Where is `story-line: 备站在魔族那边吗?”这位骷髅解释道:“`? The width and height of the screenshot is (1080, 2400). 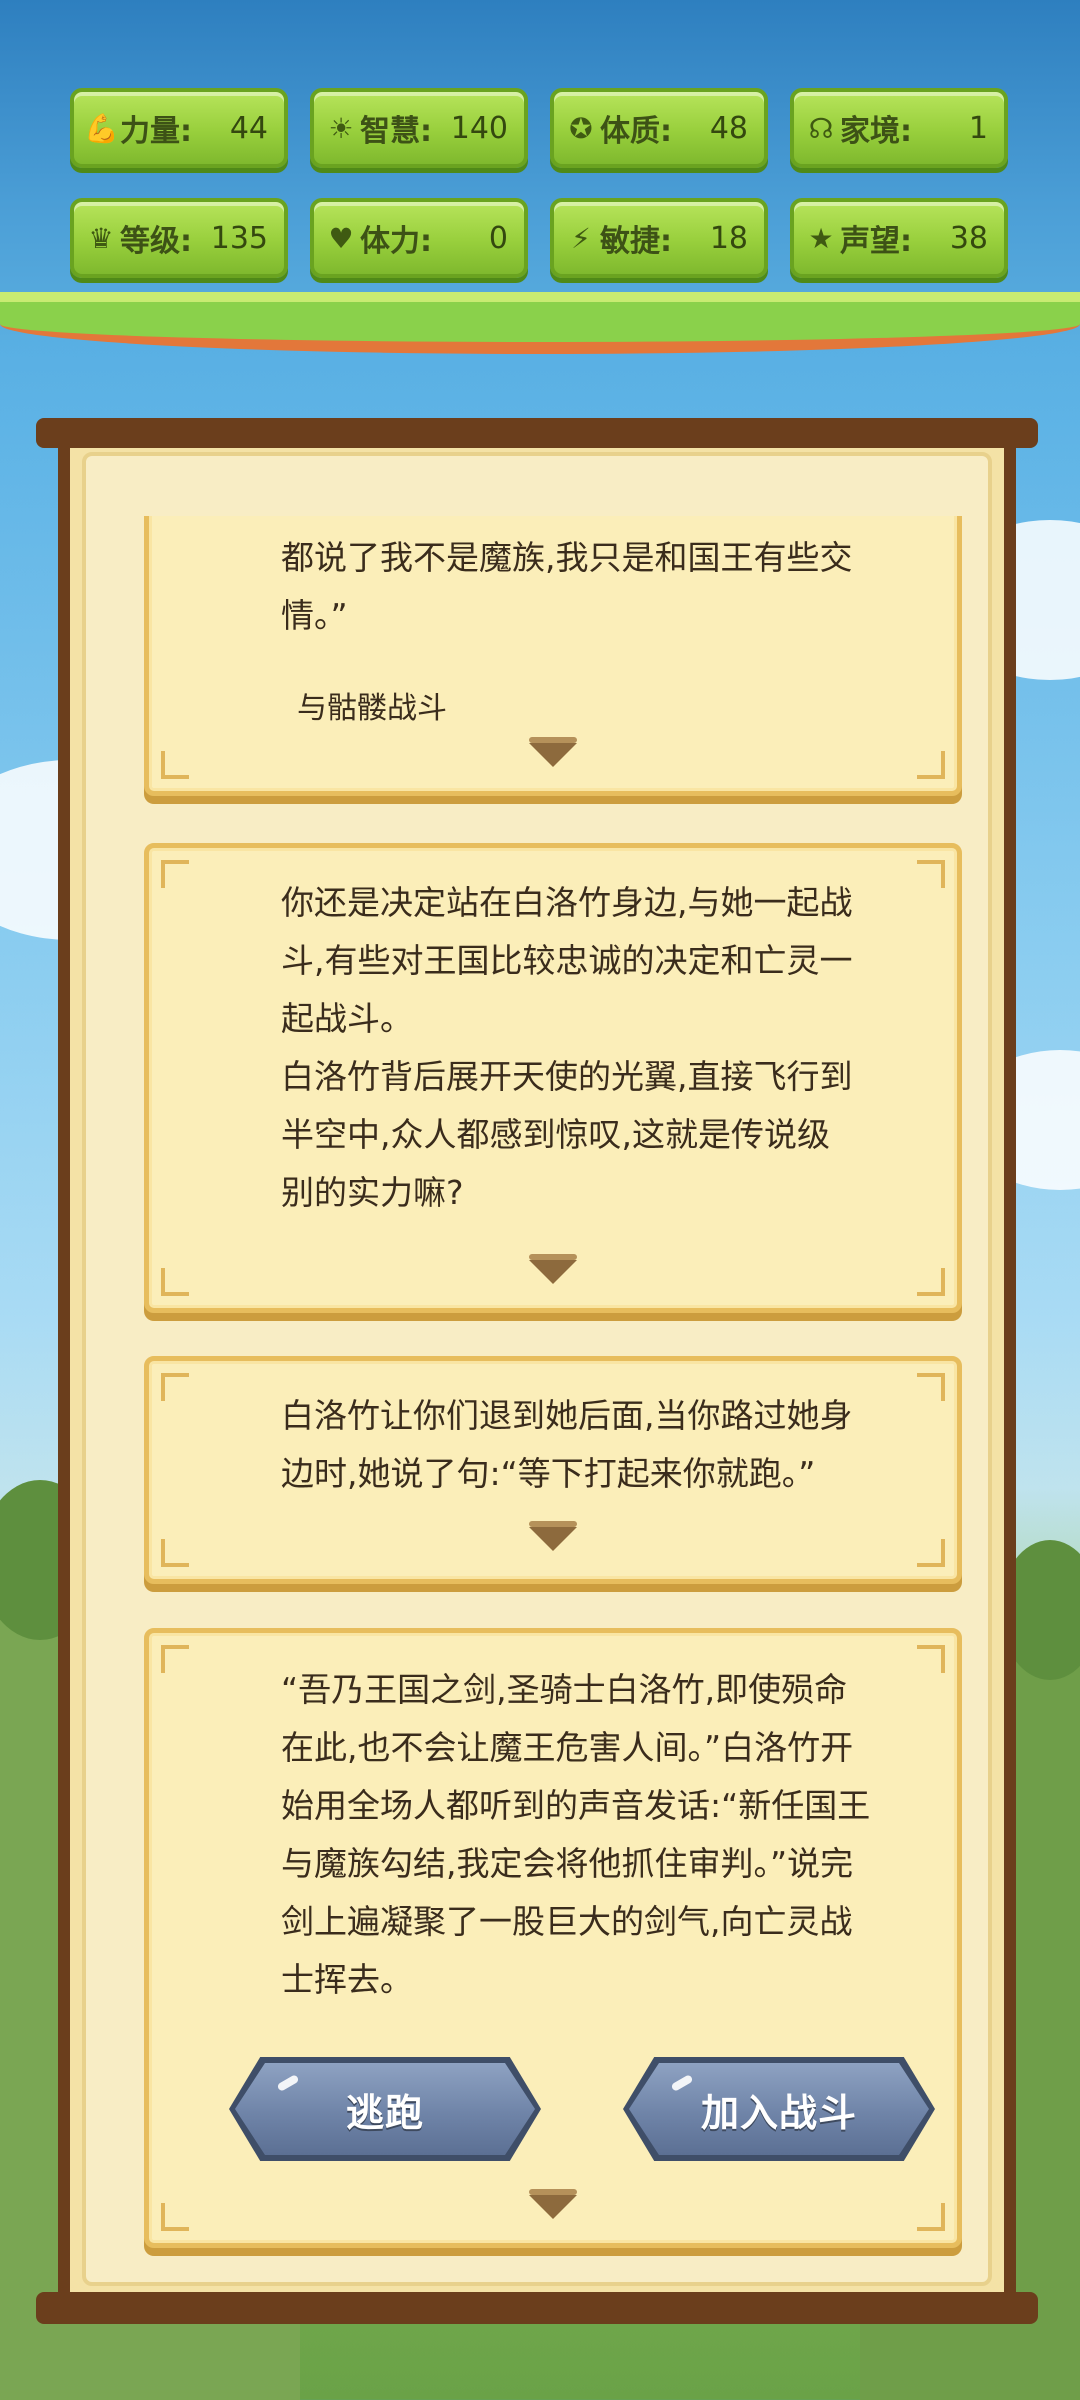 story-line: 备站在魔族那边吗?”这位骷髅解释道:“ is located at coordinates (599, 522).